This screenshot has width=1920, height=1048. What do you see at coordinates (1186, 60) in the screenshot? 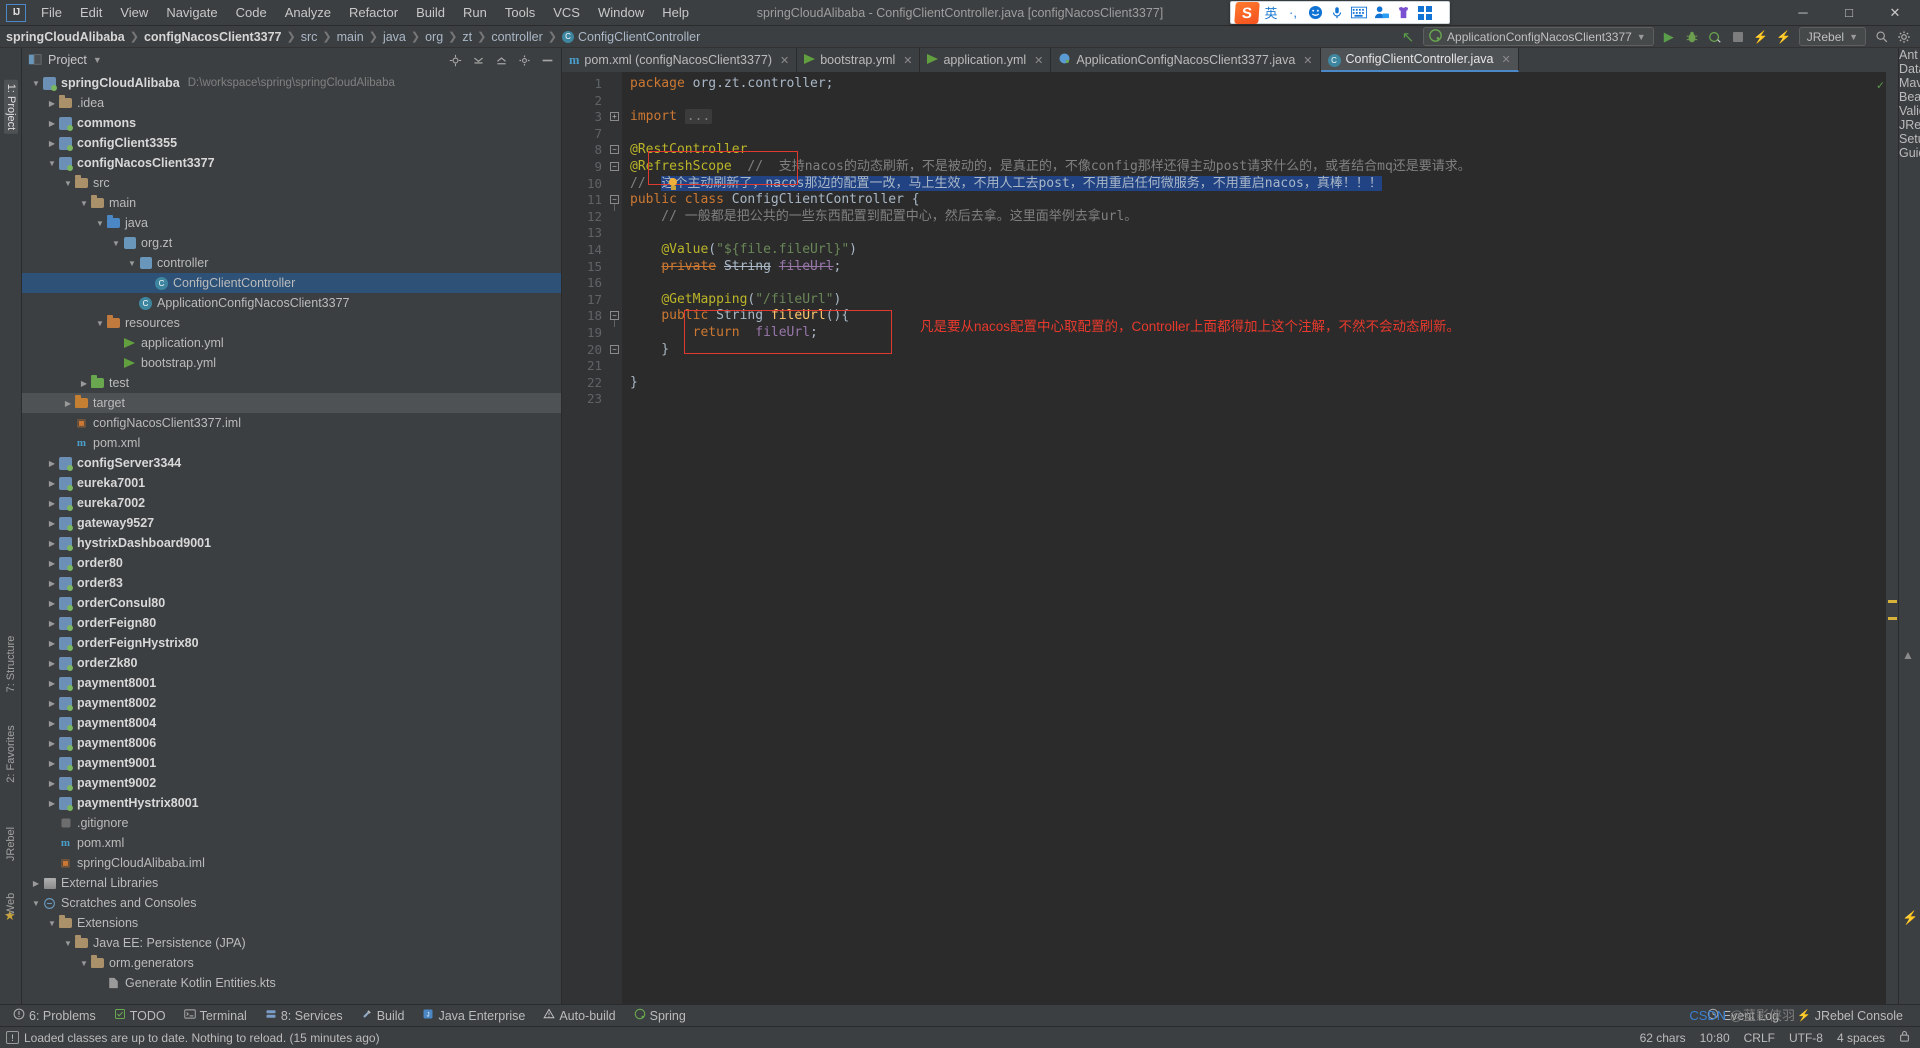
I see `editor-tab: ApplicationConfigNacosClient3377.java ✕` at bounding box center [1186, 60].